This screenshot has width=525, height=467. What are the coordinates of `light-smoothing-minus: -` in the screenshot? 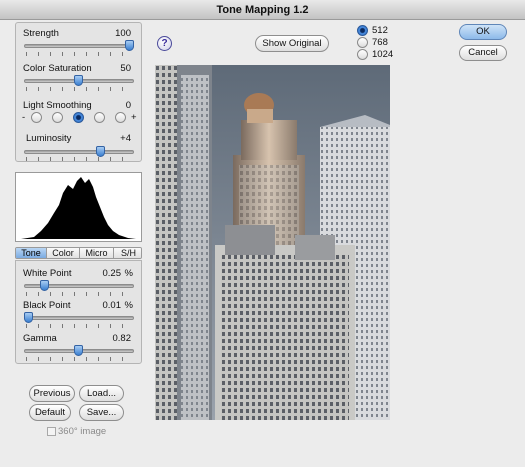 It's located at (24, 117).